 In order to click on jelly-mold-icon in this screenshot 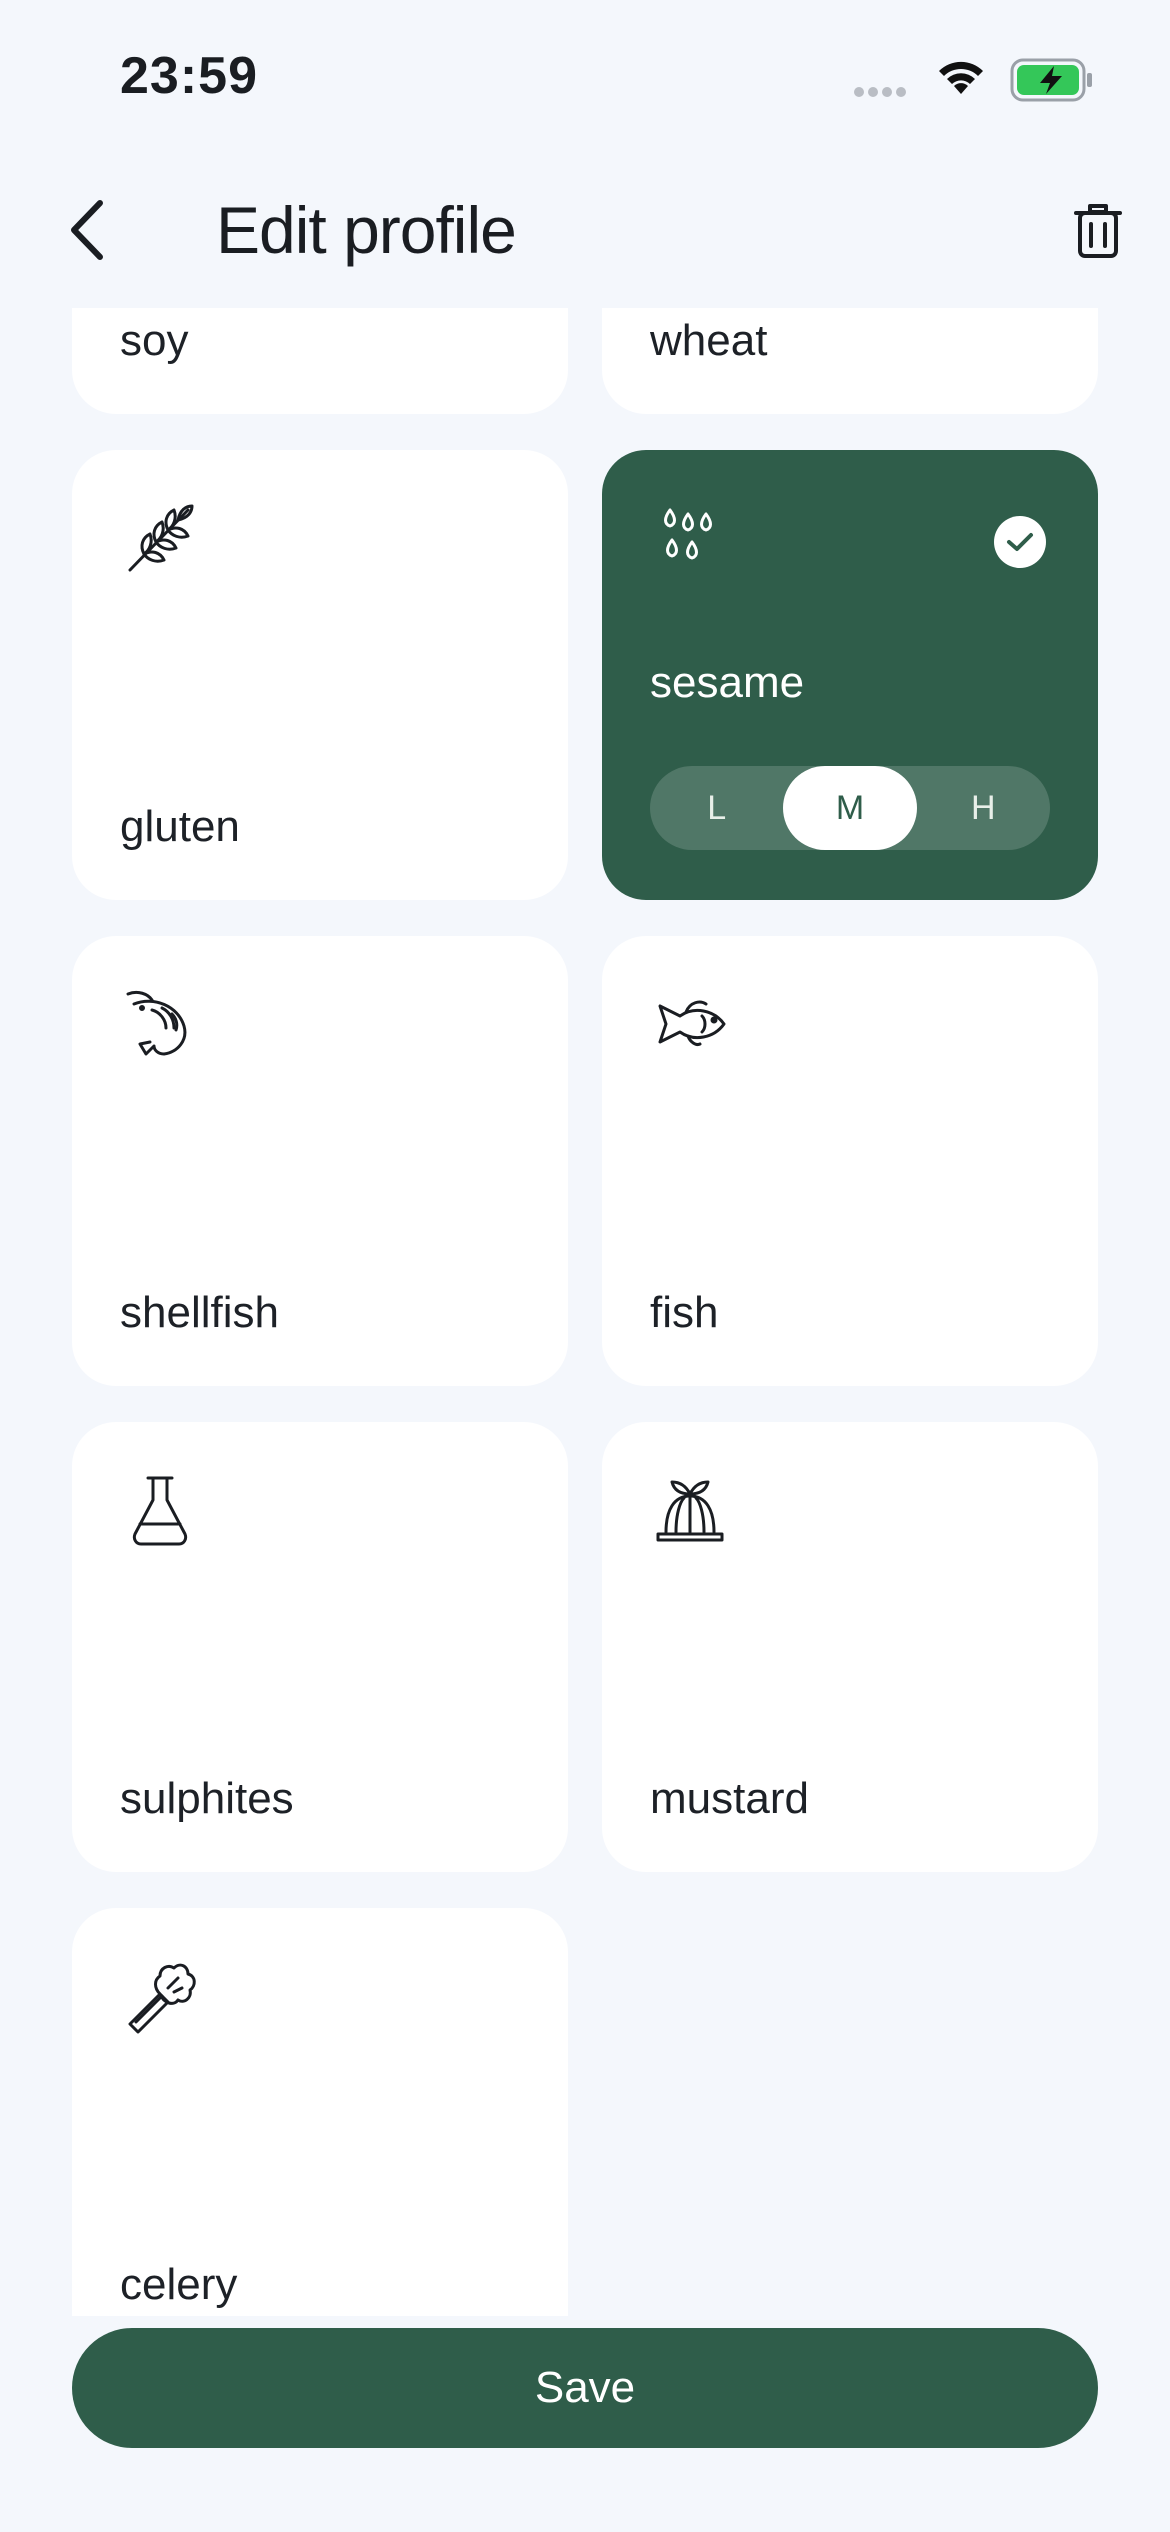, I will do `click(690, 1510)`.